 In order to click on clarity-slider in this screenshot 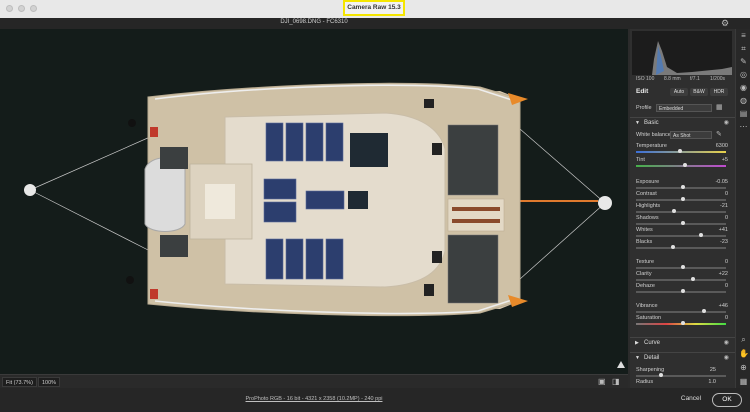, I will do `click(681, 279)`.